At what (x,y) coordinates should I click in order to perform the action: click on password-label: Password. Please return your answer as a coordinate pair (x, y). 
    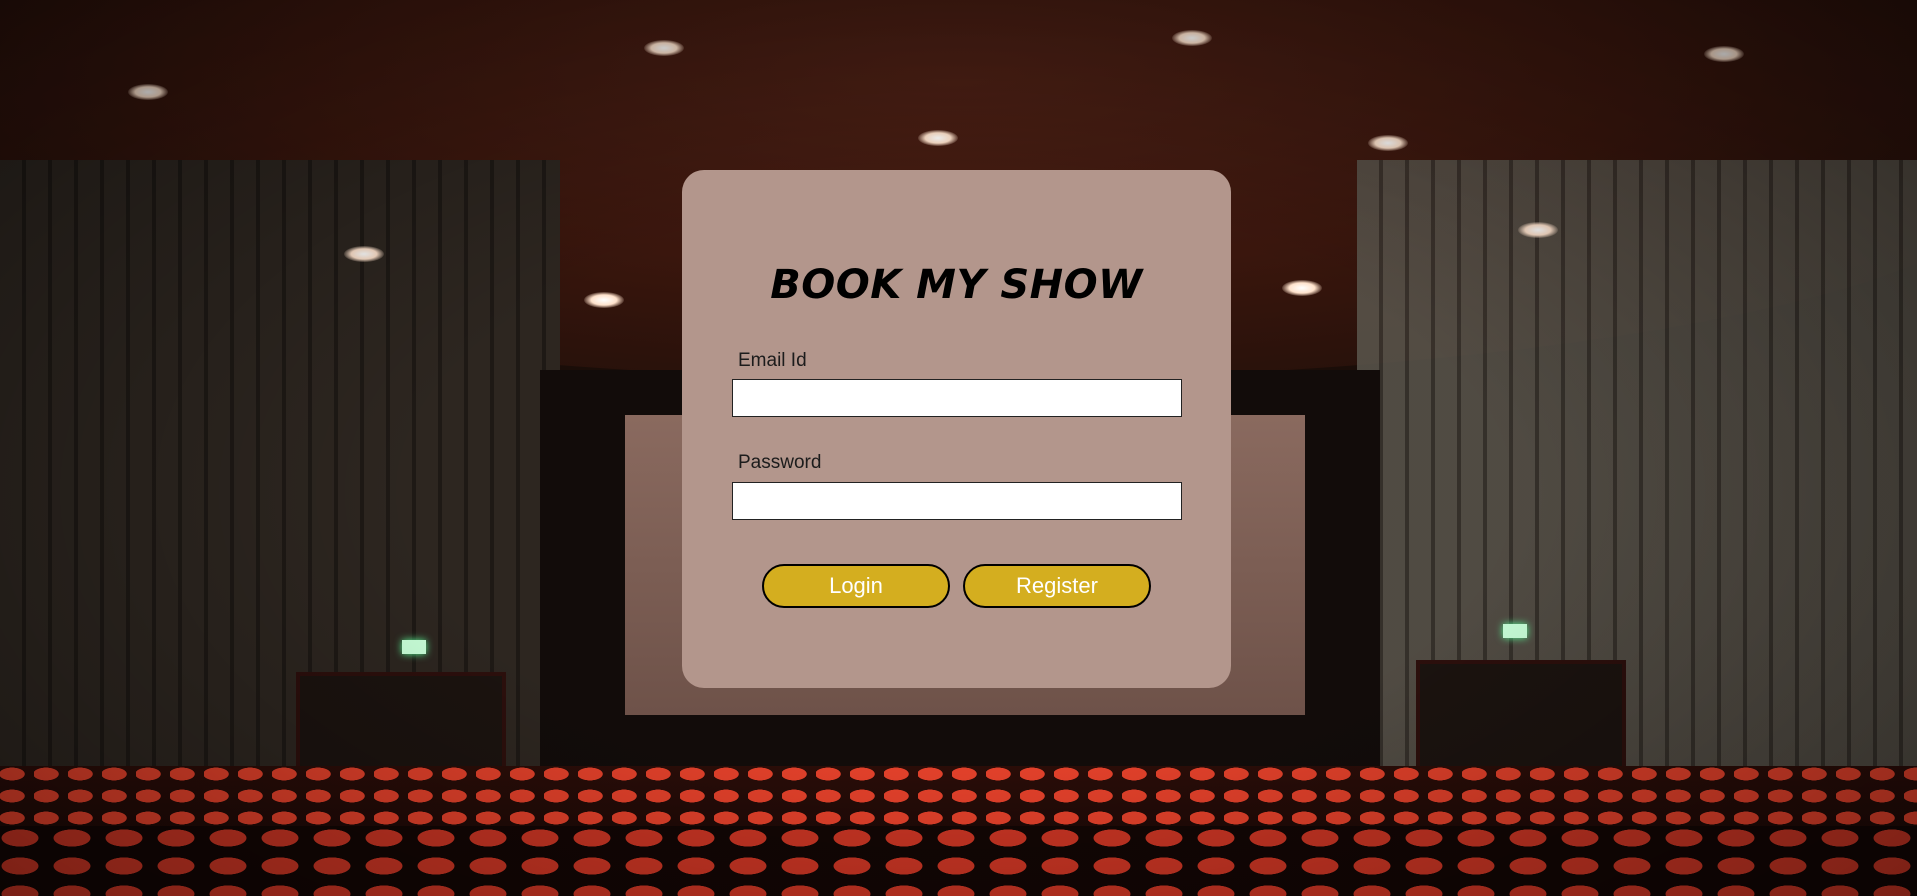
    Looking at the image, I should click on (780, 462).